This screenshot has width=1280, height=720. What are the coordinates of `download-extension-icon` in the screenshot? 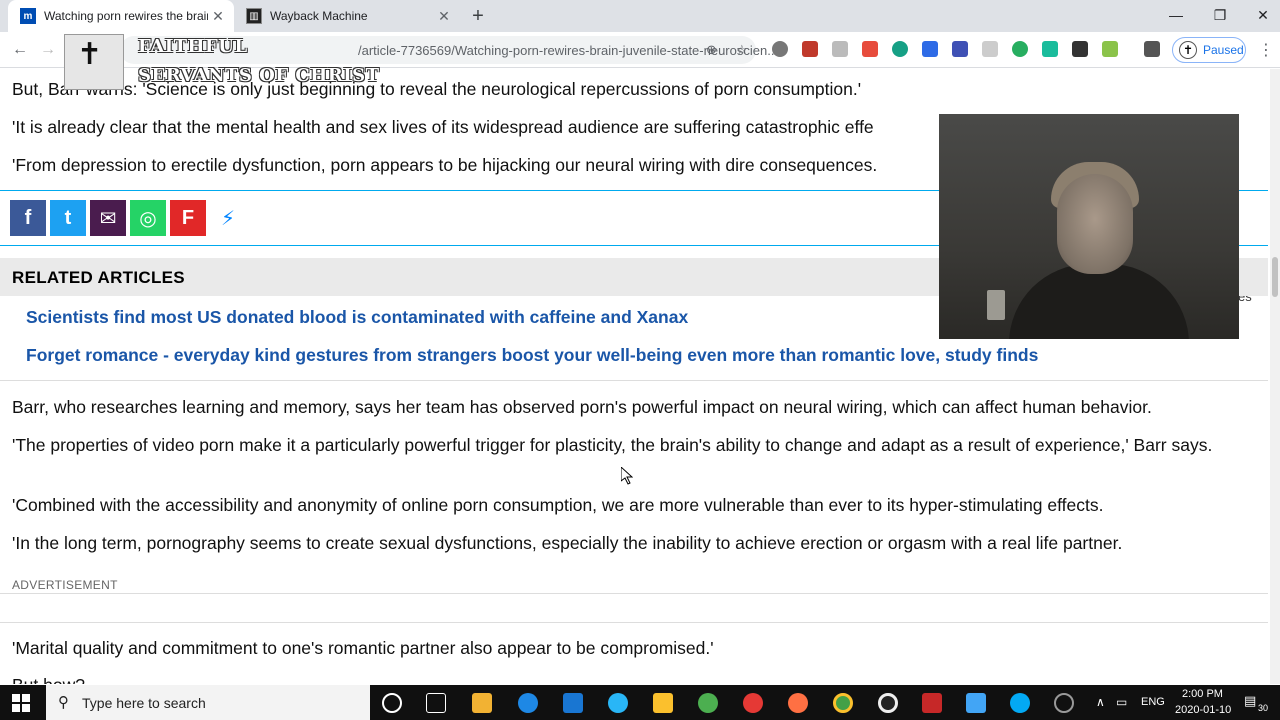 It's located at (990, 49).